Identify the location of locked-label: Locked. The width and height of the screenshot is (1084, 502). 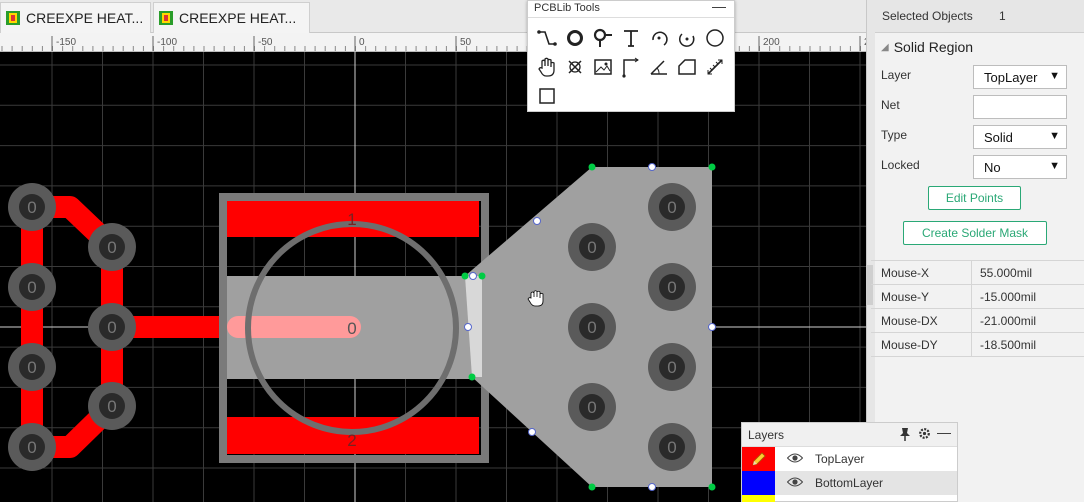
(900, 165).